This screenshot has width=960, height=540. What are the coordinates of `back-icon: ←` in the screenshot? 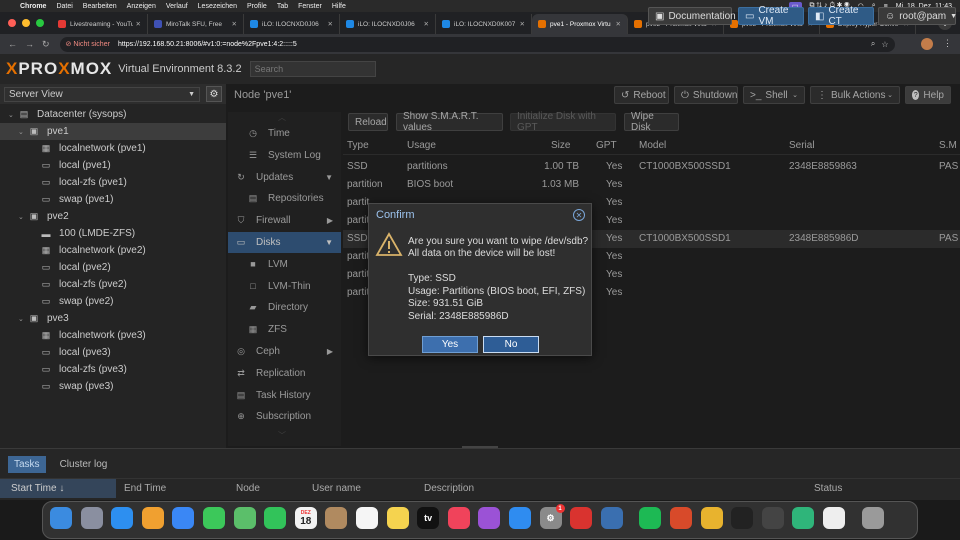 It's located at (12, 44).